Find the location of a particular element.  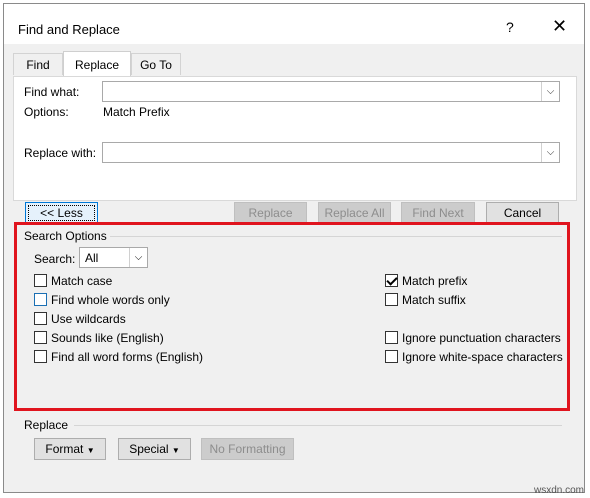

special-button: Special ▼ is located at coordinates (154, 449).